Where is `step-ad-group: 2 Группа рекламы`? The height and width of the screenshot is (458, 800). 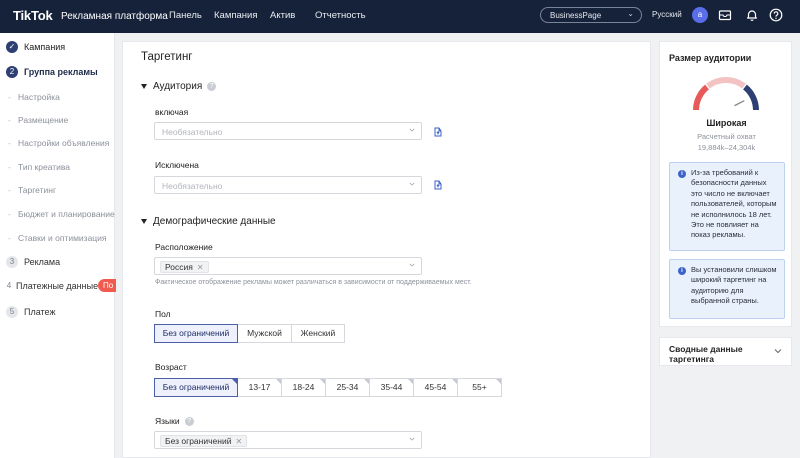 step-ad-group: 2 Группа рекламы is located at coordinates (57, 73).